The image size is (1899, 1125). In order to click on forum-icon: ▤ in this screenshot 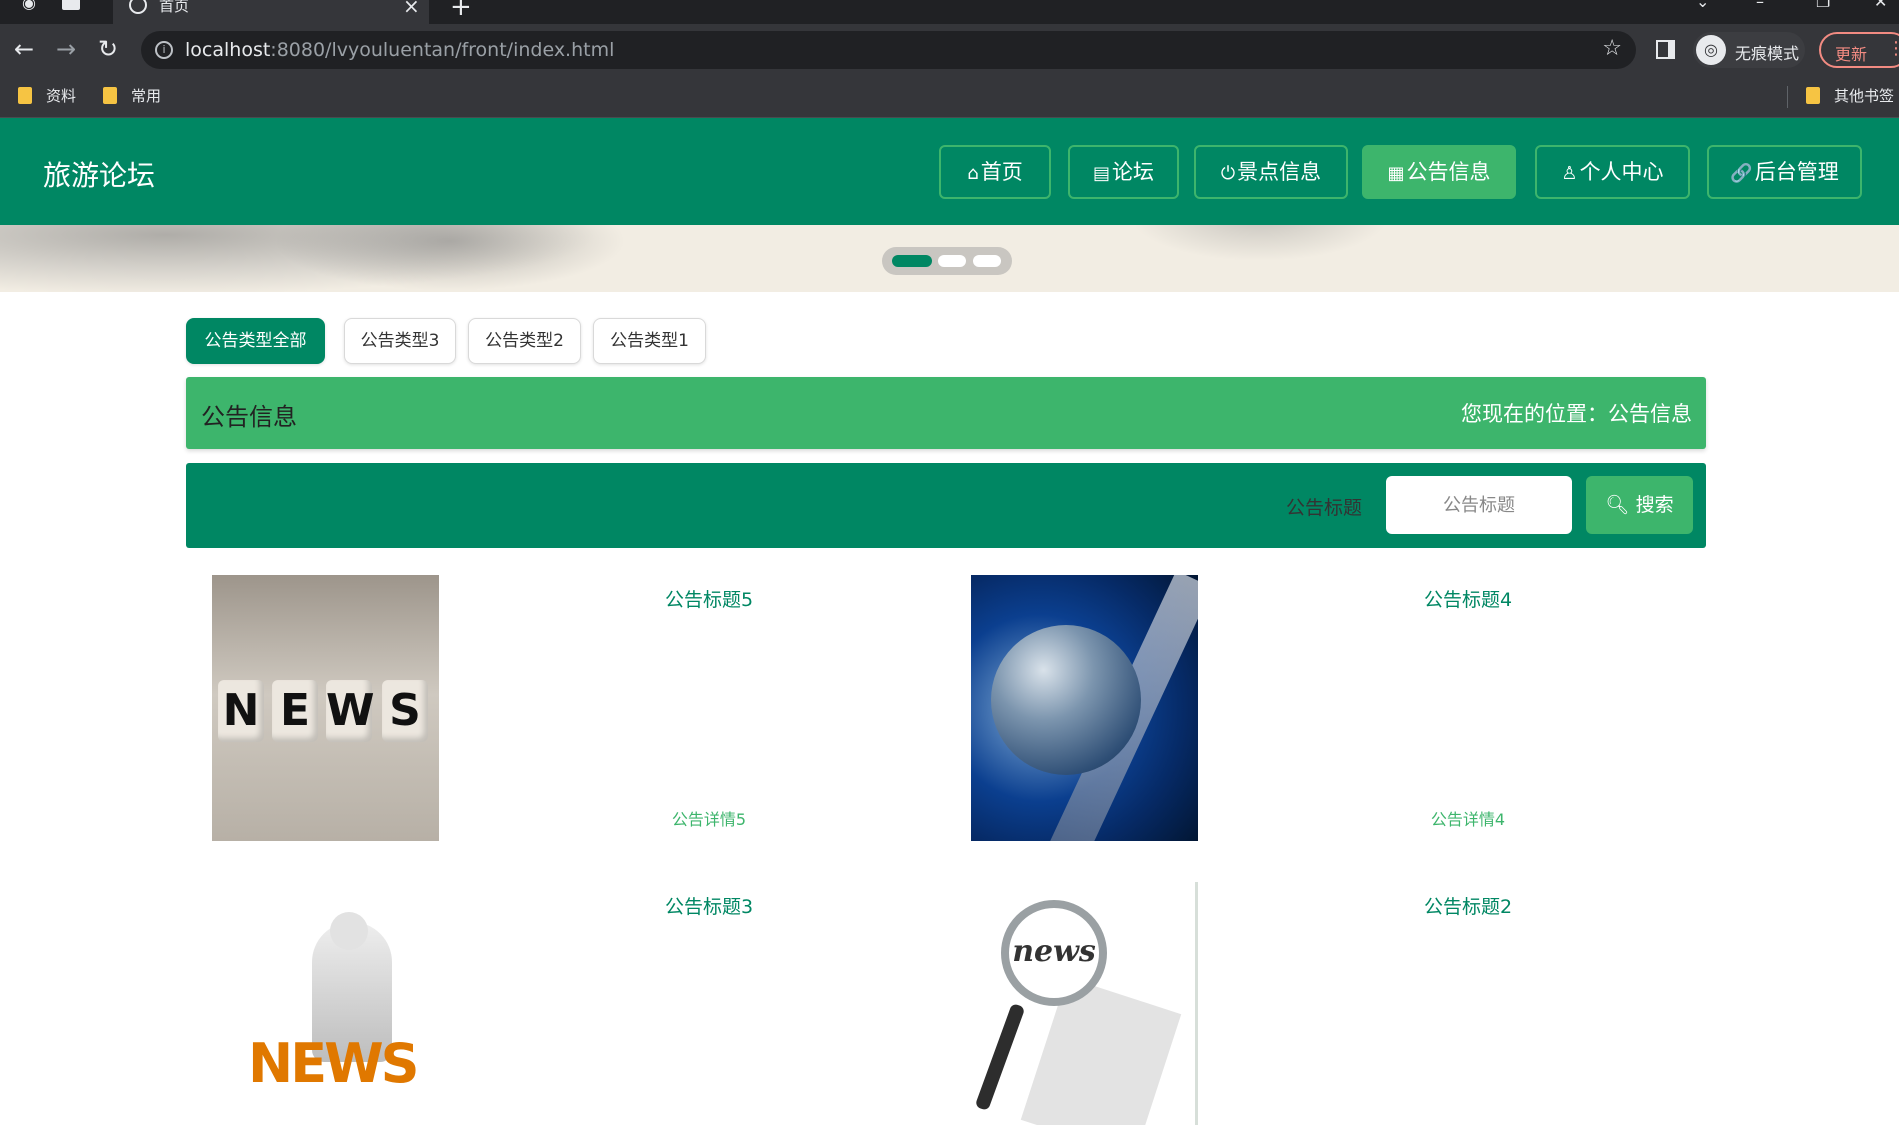, I will do `click(1101, 173)`.